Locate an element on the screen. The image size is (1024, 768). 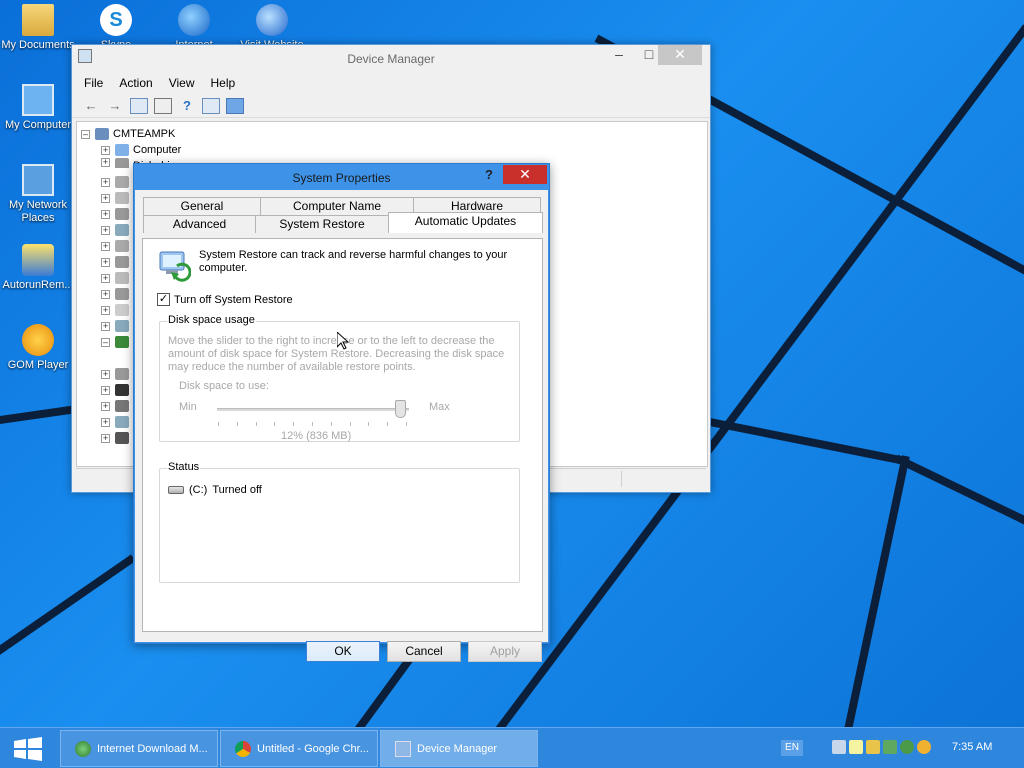
menu-action: Action is located at coordinates (135, 83).